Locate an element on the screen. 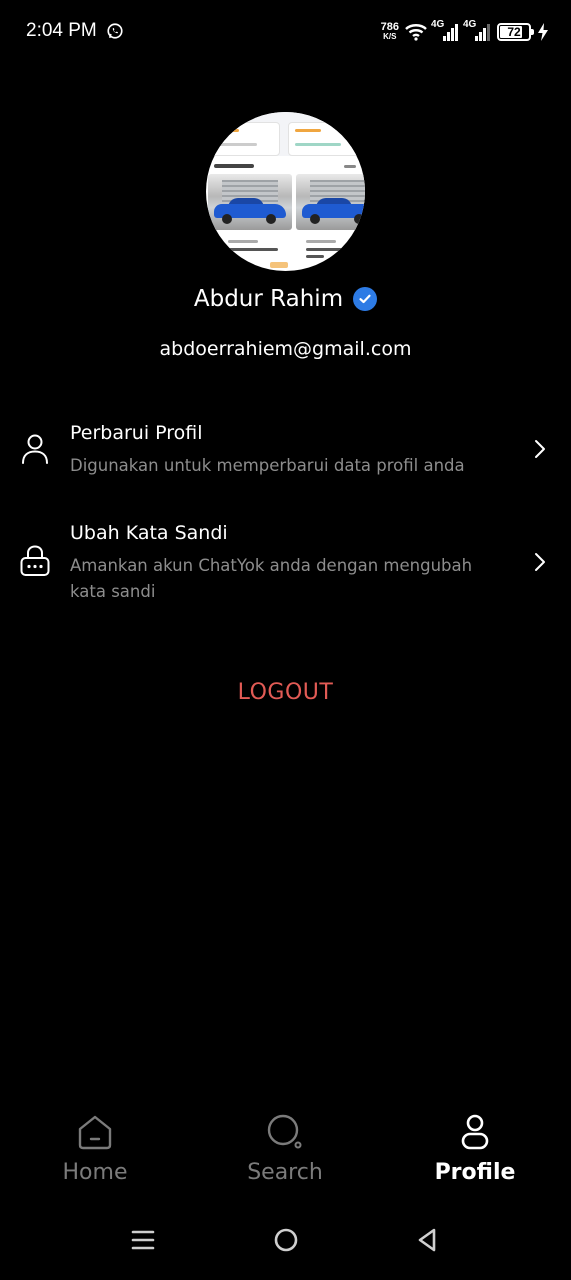  home-circle-icon is located at coordinates (286, 1240).